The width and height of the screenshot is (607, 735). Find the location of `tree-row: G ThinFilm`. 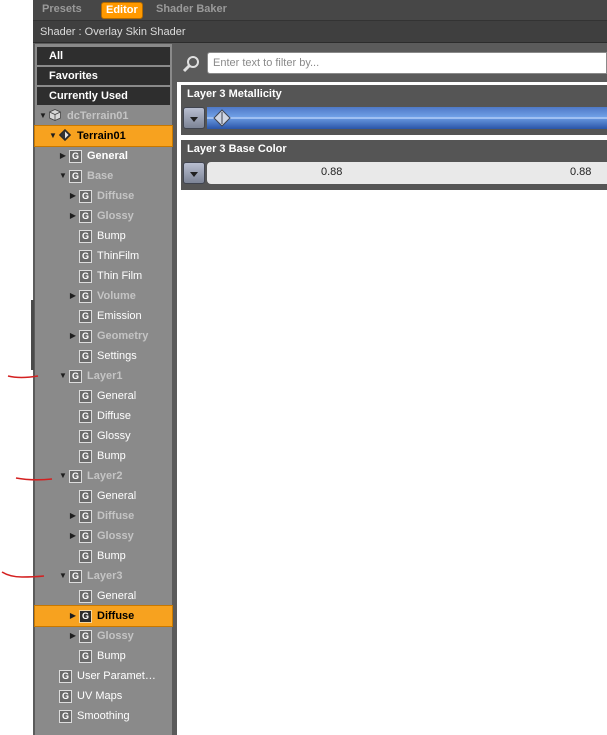

tree-row: G ThinFilm is located at coordinates (103, 256).